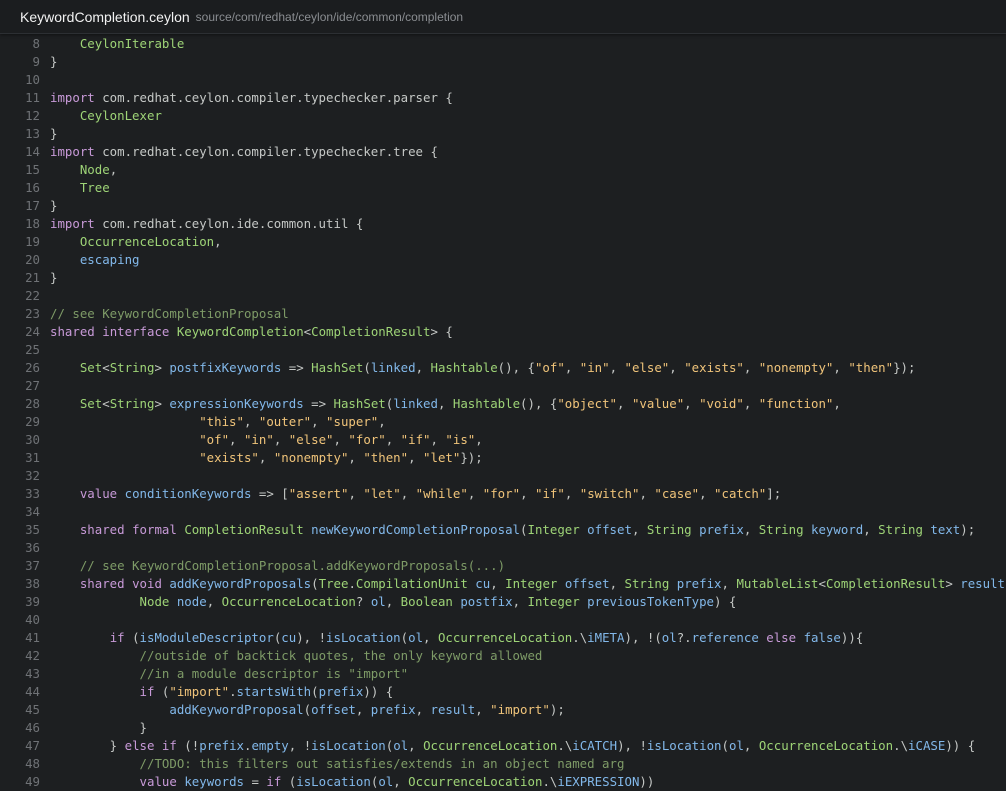  Describe the element at coordinates (32, 493) in the screenshot. I see `line-number: 33` at that location.